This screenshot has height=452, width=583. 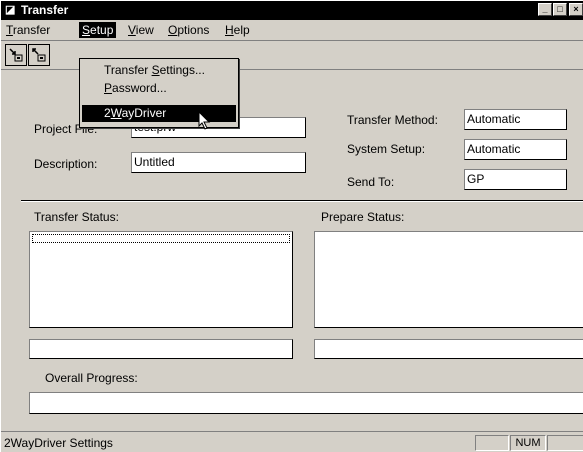 I want to click on menu-options: Options, so click(x=188, y=30).